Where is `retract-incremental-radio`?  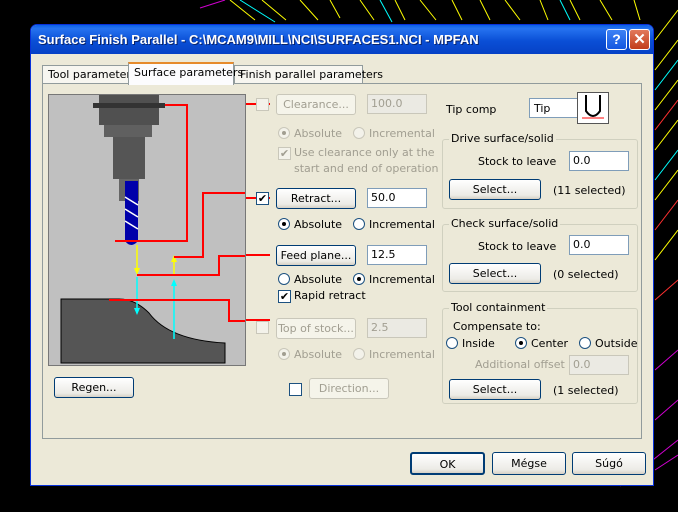 retract-incremental-radio is located at coordinates (359, 224).